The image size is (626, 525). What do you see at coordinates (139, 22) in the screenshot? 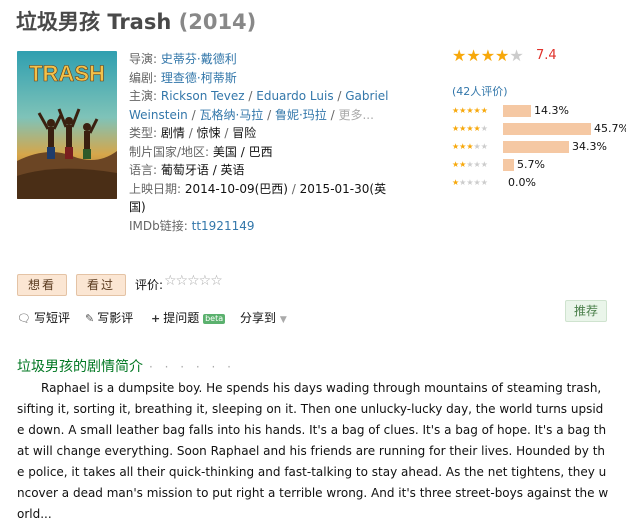
I see `title-en: Trash` at bounding box center [139, 22].